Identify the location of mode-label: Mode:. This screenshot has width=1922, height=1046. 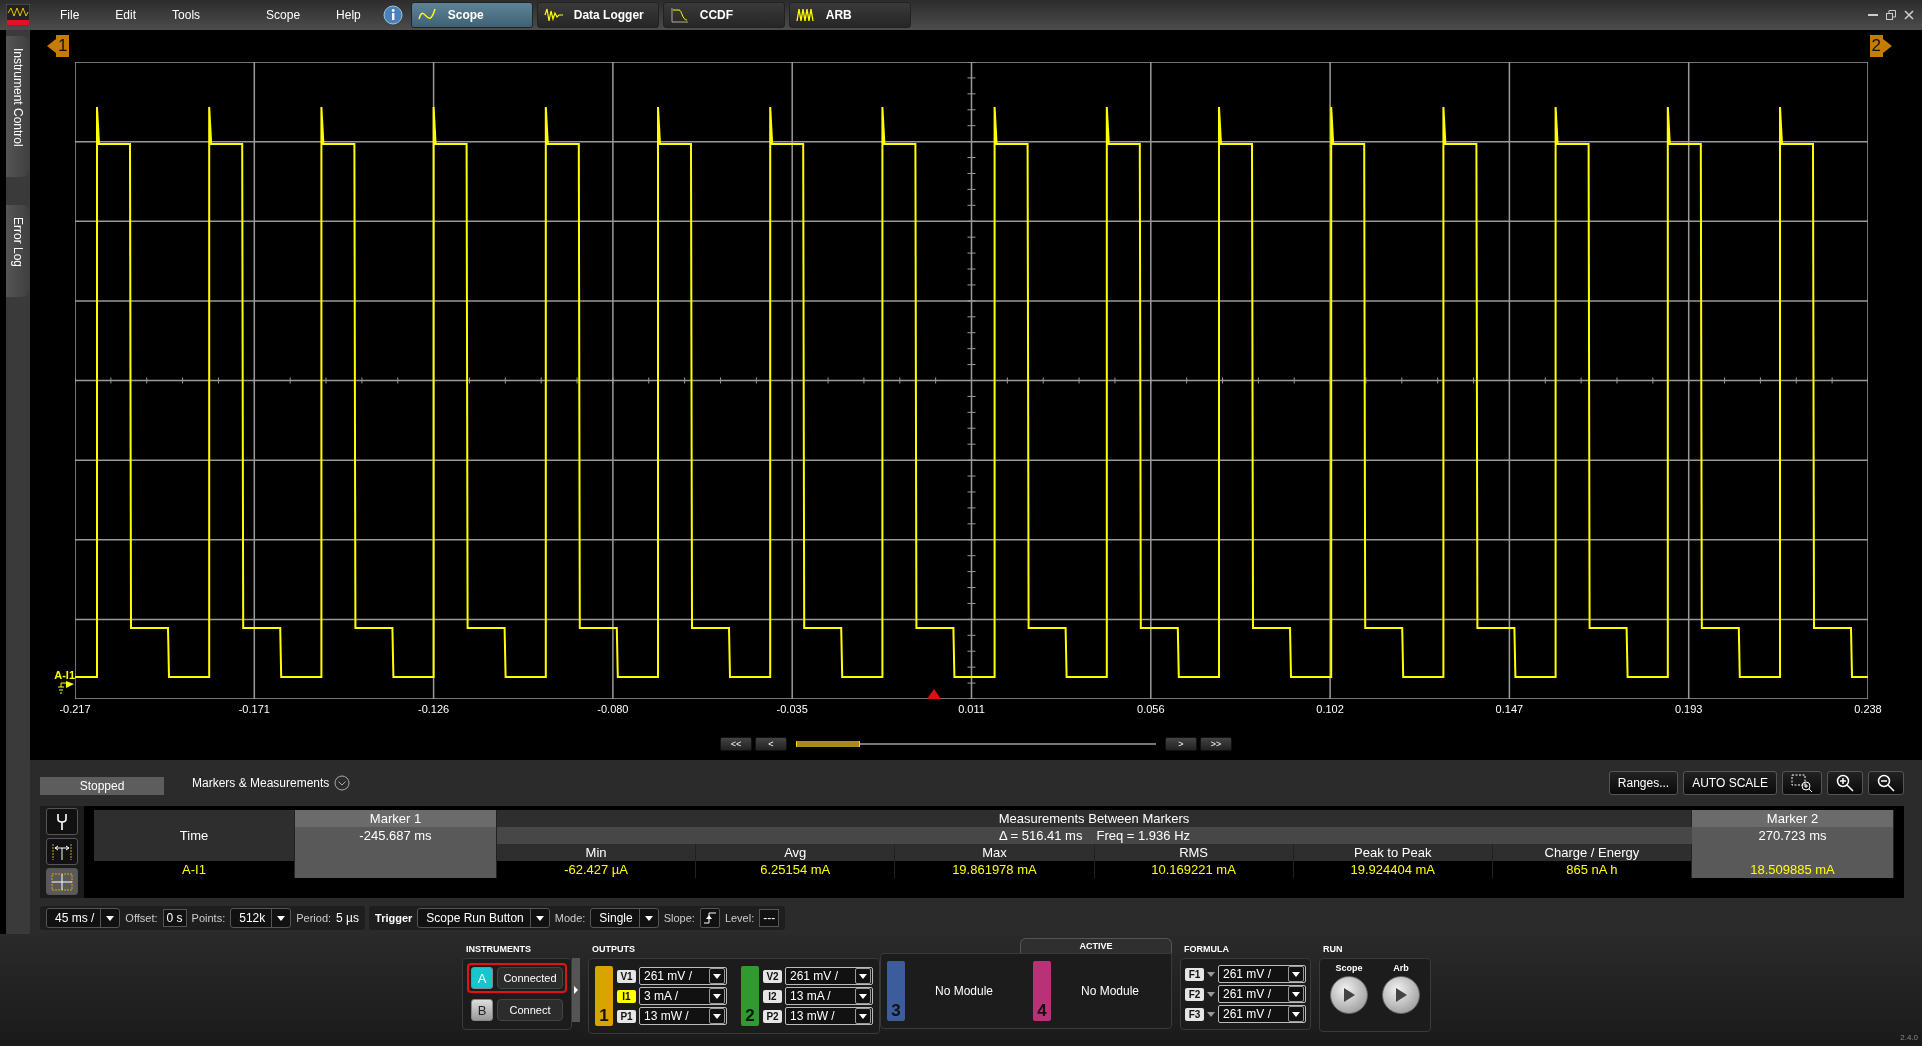
(570, 918).